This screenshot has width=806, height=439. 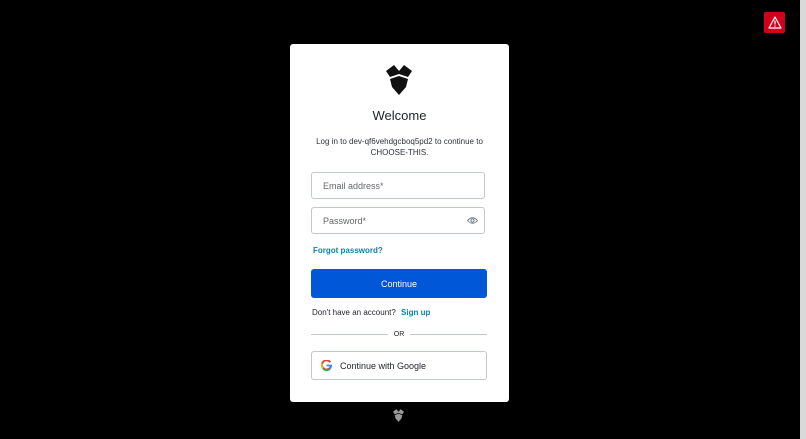 What do you see at coordinates (399, 115) in the screenshot?
I see `page-title: Welcome` at bounding box center [399, 115].